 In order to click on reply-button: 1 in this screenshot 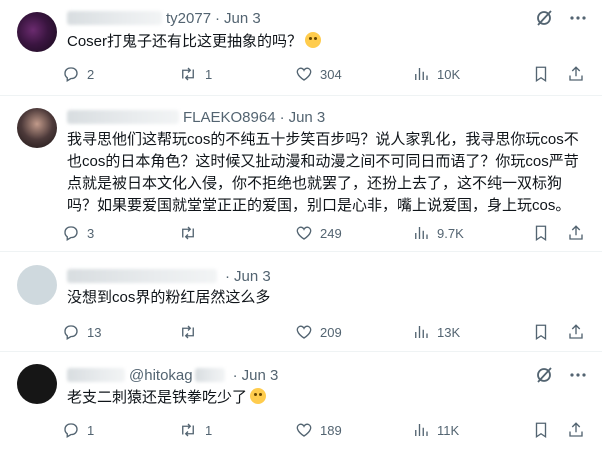, I will do `click(78, 430)`.